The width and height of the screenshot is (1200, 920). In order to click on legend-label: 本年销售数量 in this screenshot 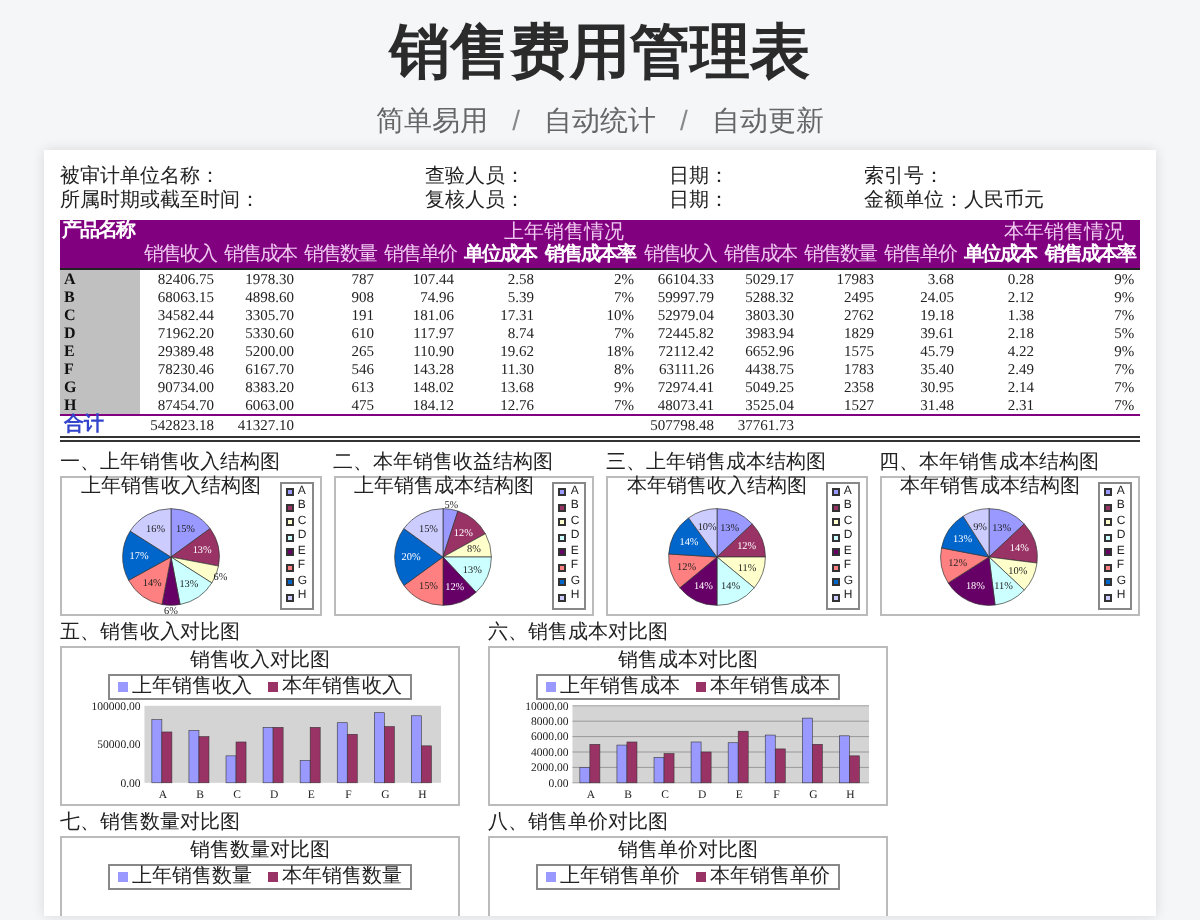, I will do `click(342, 876)`.